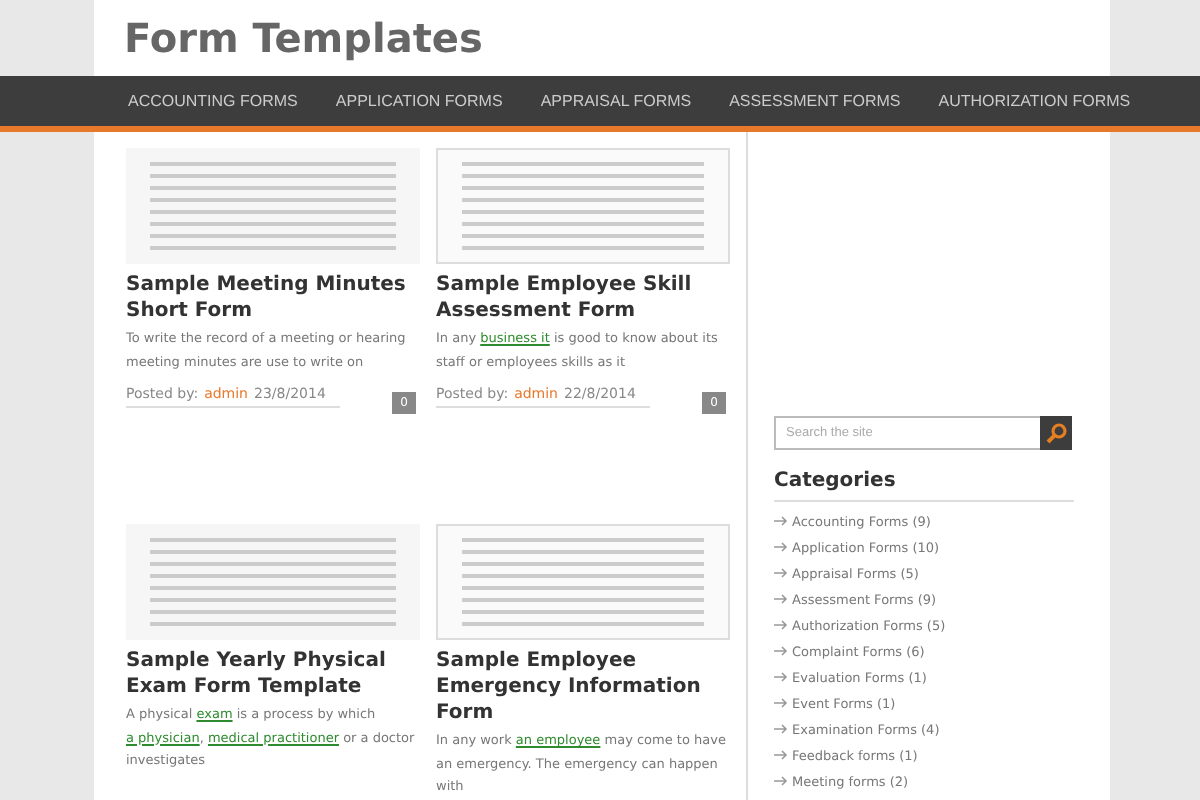 This screenshot has height=800, width=1200. I want to click on search-icon, so click(1056, 433).